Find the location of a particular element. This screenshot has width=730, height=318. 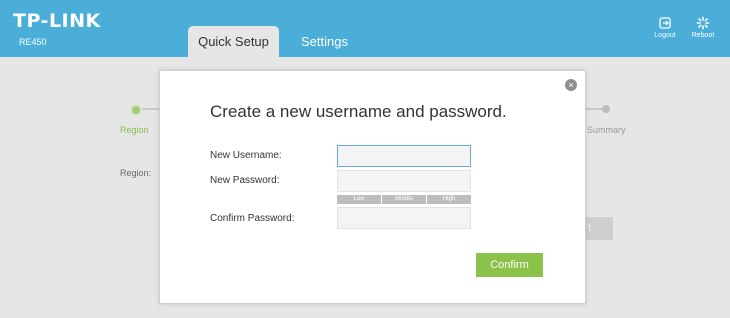

step-label-region: Region is located at coordinates (134, 130).